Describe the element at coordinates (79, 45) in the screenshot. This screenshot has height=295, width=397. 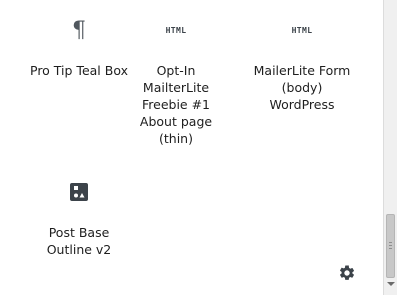
I see `block-item-pro-tip-teal-box: ¶ Pro Tip Teal Box` at that location.